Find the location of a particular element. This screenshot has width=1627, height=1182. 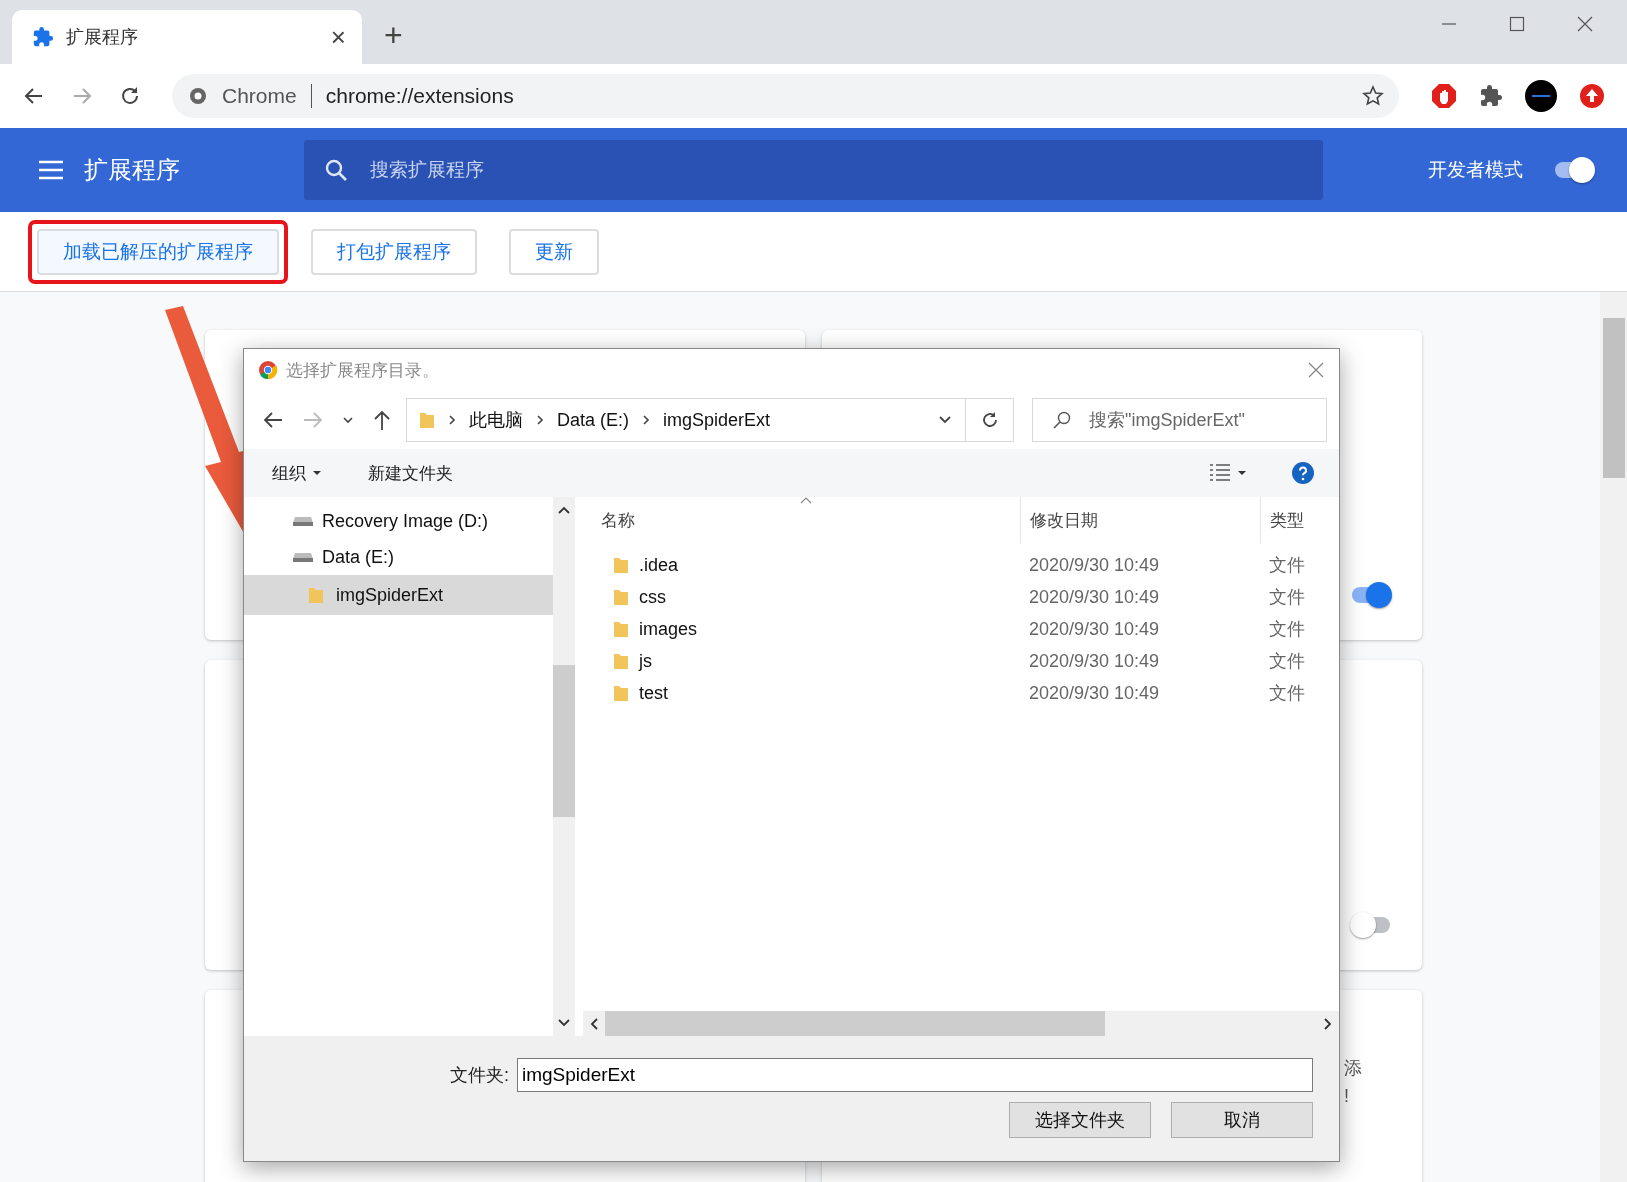

file-name: js is located at coordinates (645, 661).